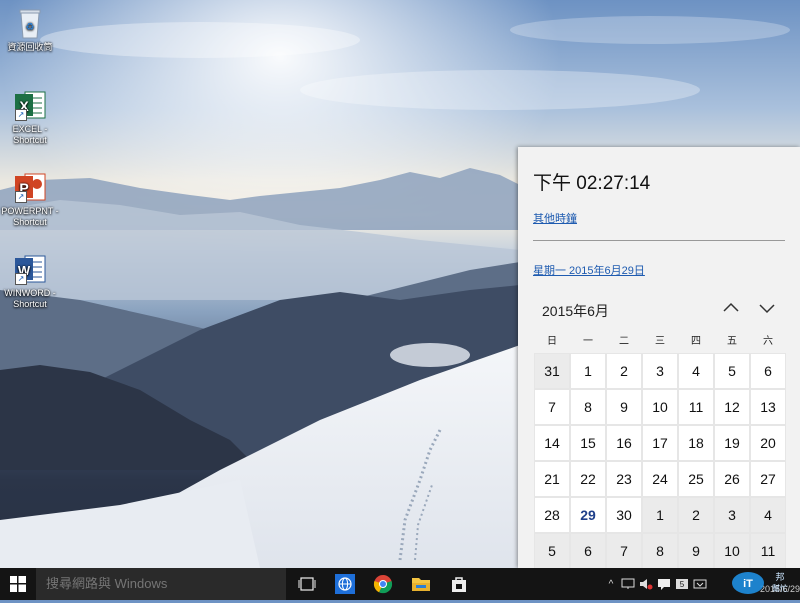  I want to click on start-button, so click(18, 584).